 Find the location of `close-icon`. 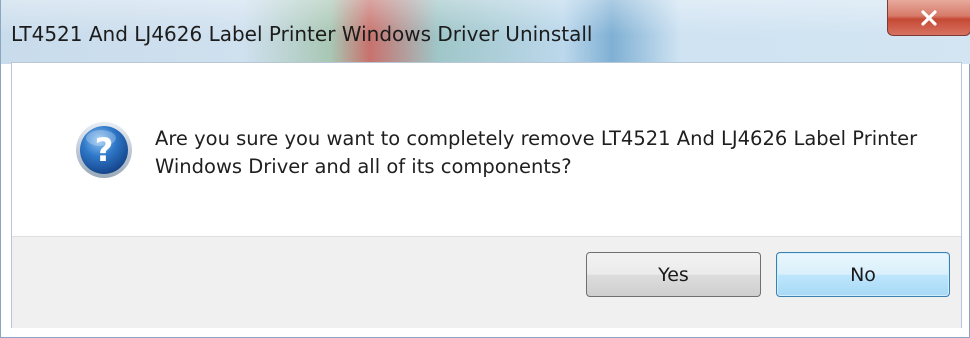

close-icon is located at coordinates (929, 17).